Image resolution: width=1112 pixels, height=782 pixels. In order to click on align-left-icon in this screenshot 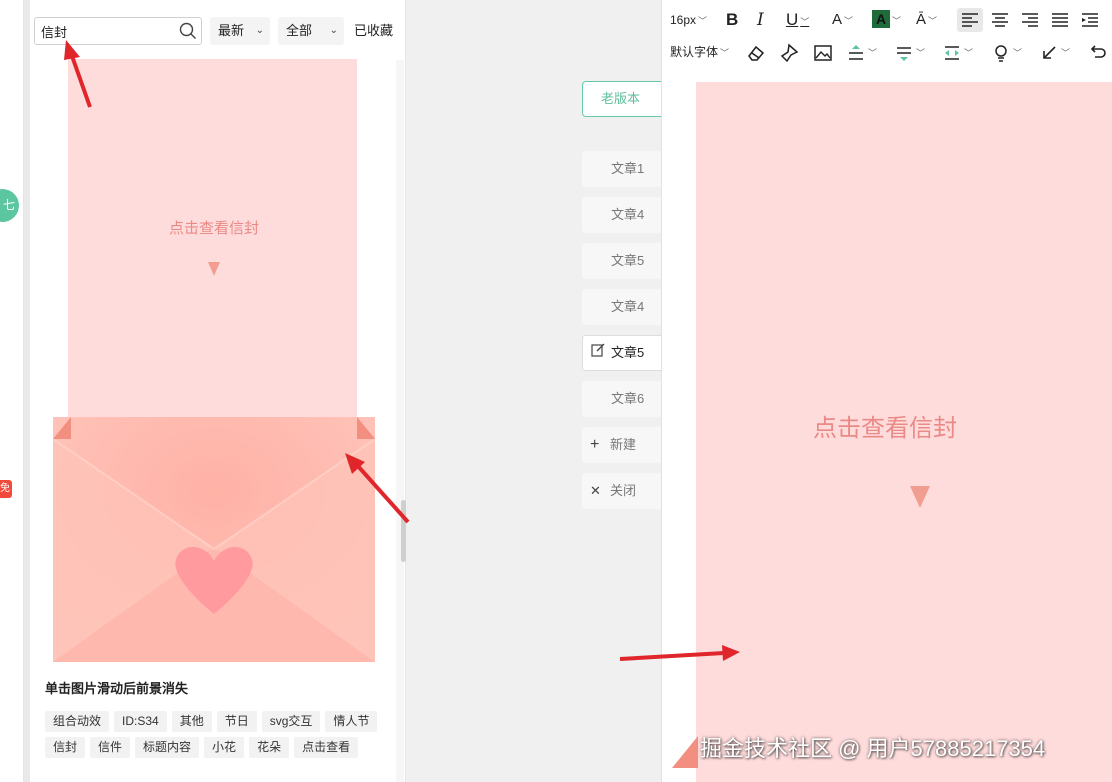, I will do `click(970, 20)`.